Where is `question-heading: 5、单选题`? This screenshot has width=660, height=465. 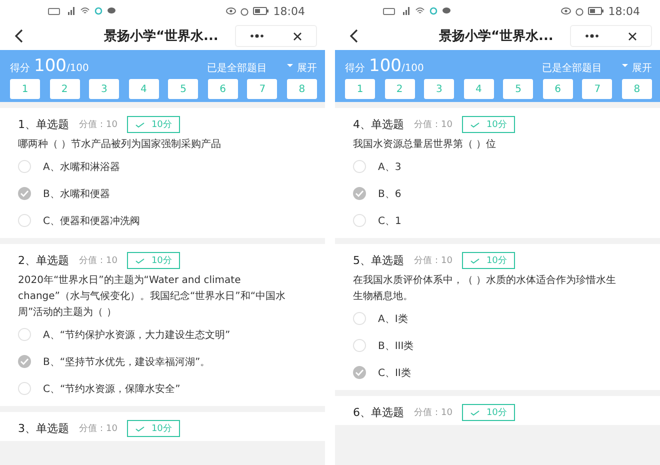 question-heading: 5、单选题 is located at coordinates (378, 260).